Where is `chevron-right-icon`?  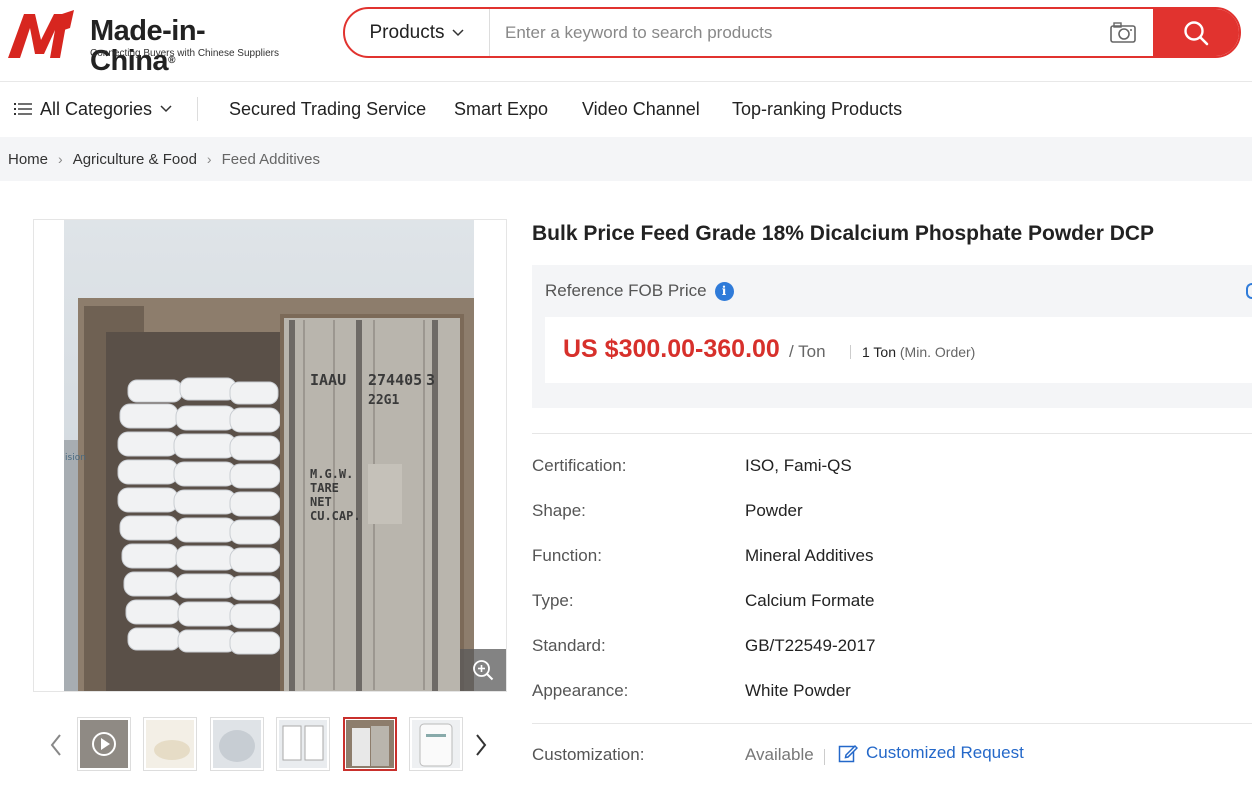
chevron-right-icon is located at coordinates (481, 745).